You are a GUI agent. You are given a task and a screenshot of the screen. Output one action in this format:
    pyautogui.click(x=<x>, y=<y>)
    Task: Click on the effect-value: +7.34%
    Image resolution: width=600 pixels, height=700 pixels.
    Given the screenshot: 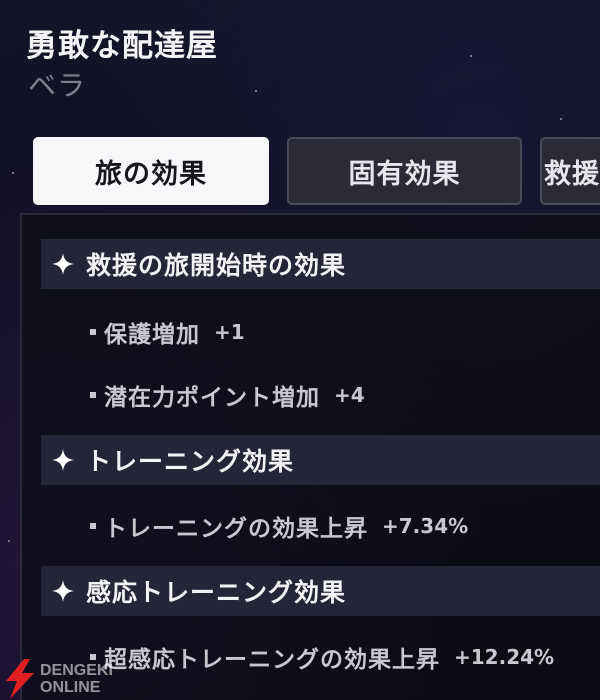 What is the action you would take?
    pyautogui.click(x=425, y=526)
    